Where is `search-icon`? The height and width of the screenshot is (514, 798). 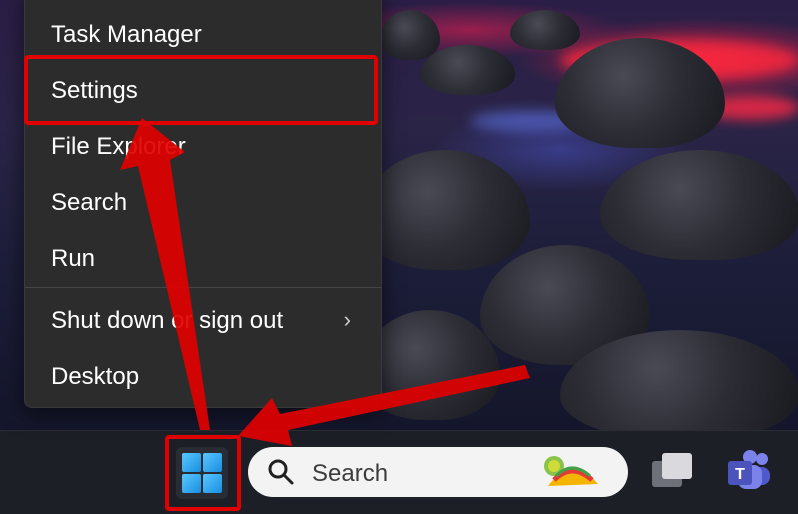 search-icon is located at coordinates (281, 472).